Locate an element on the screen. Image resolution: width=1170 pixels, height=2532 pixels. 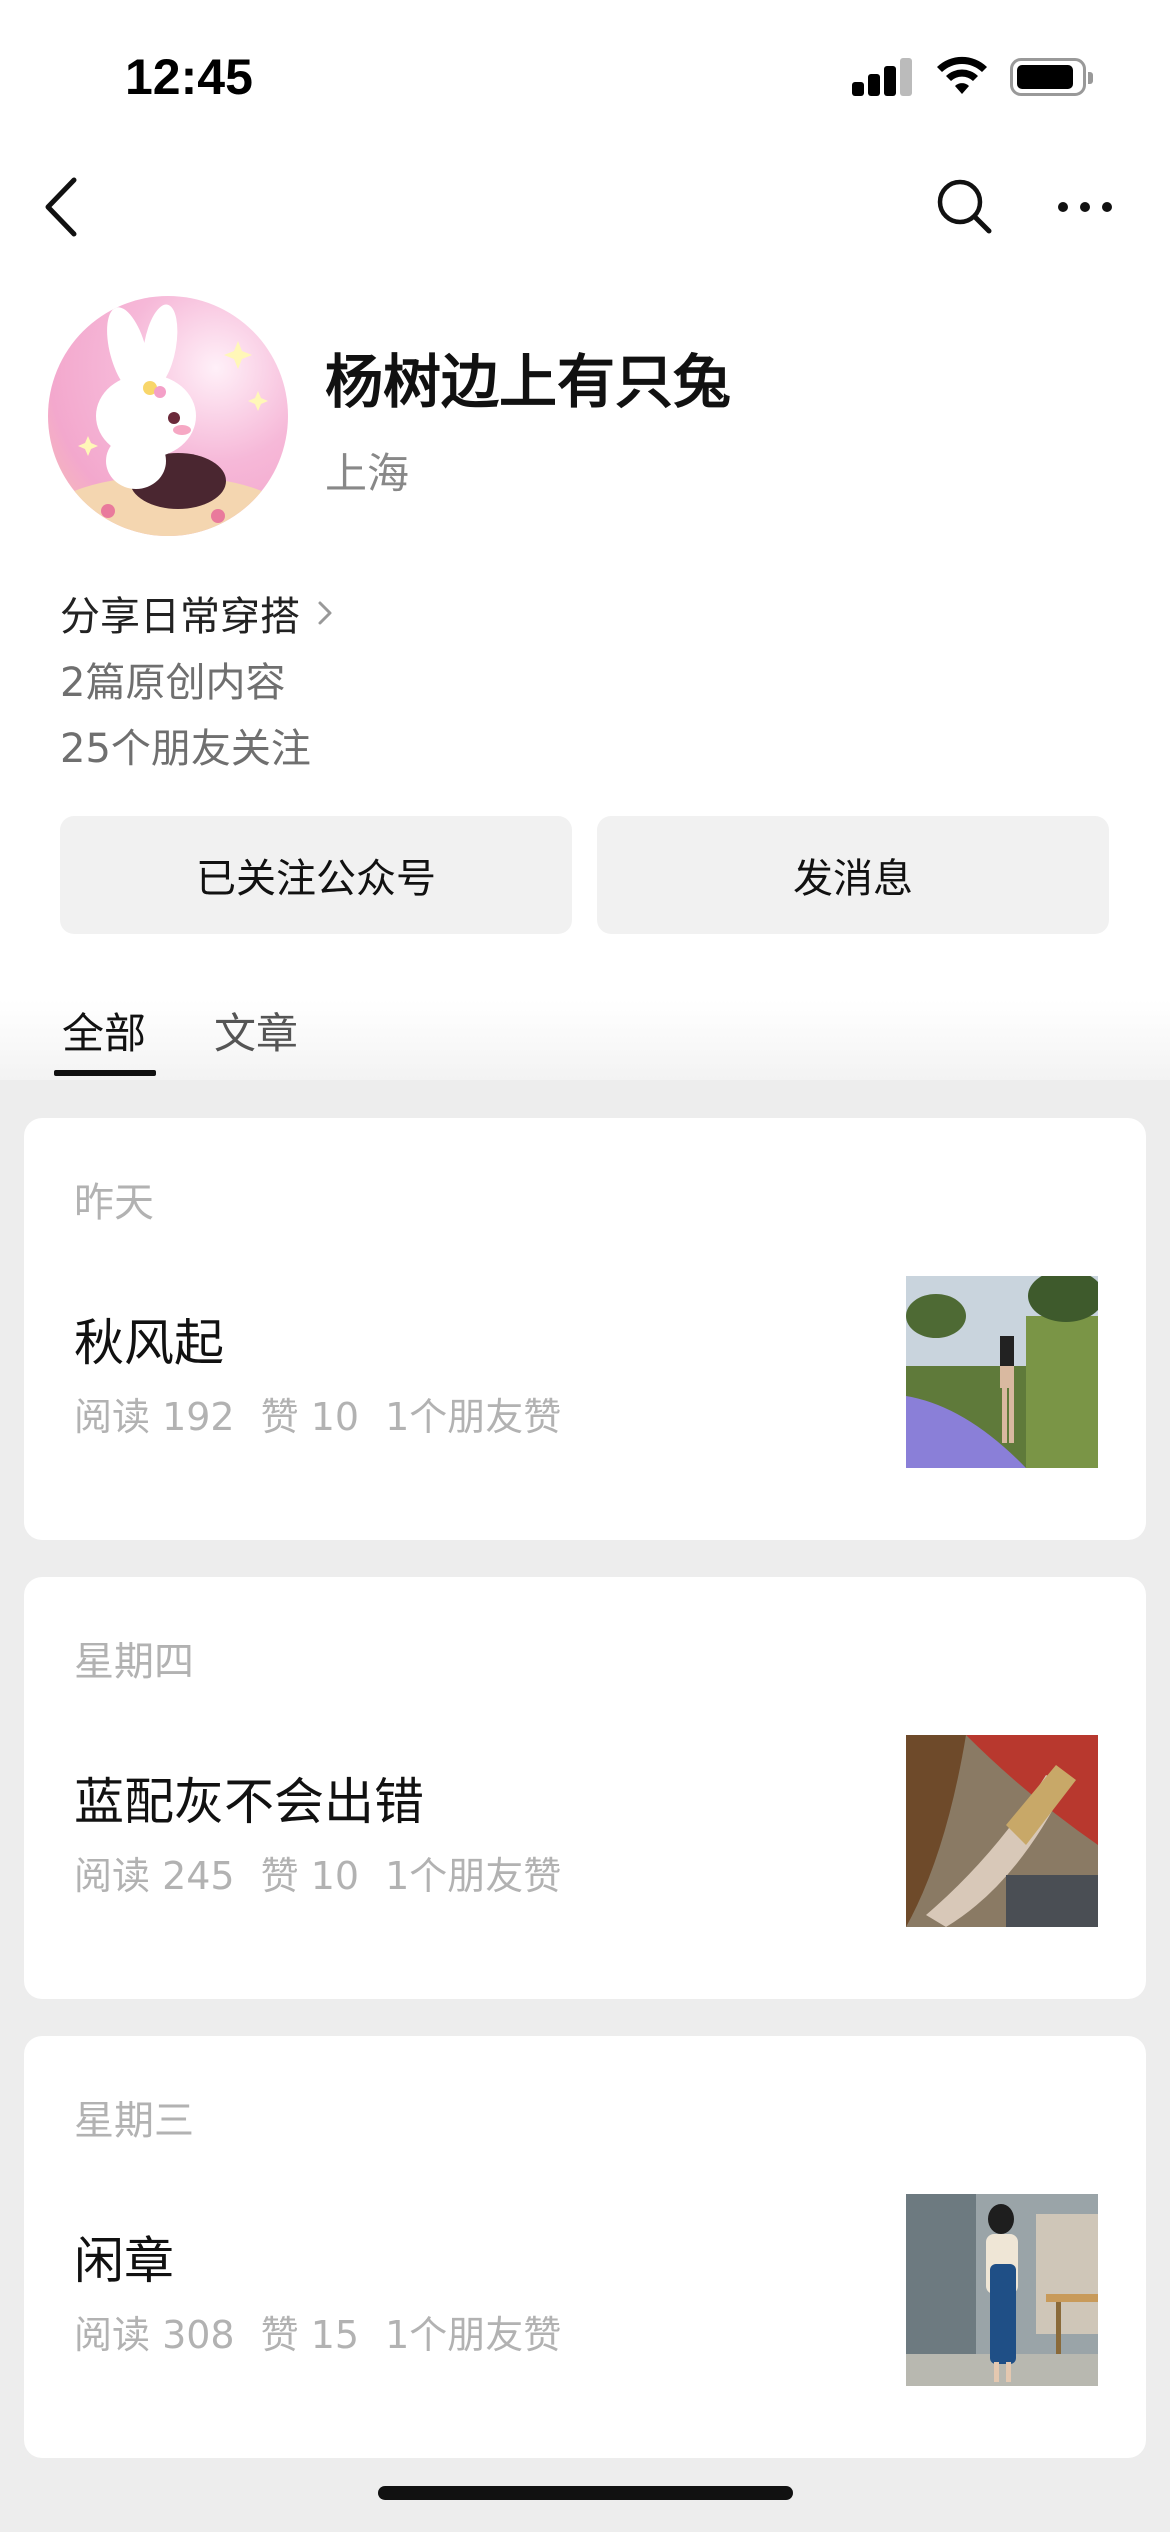
article-reads: 阅读 308 is located at coordinates (154, 2335).